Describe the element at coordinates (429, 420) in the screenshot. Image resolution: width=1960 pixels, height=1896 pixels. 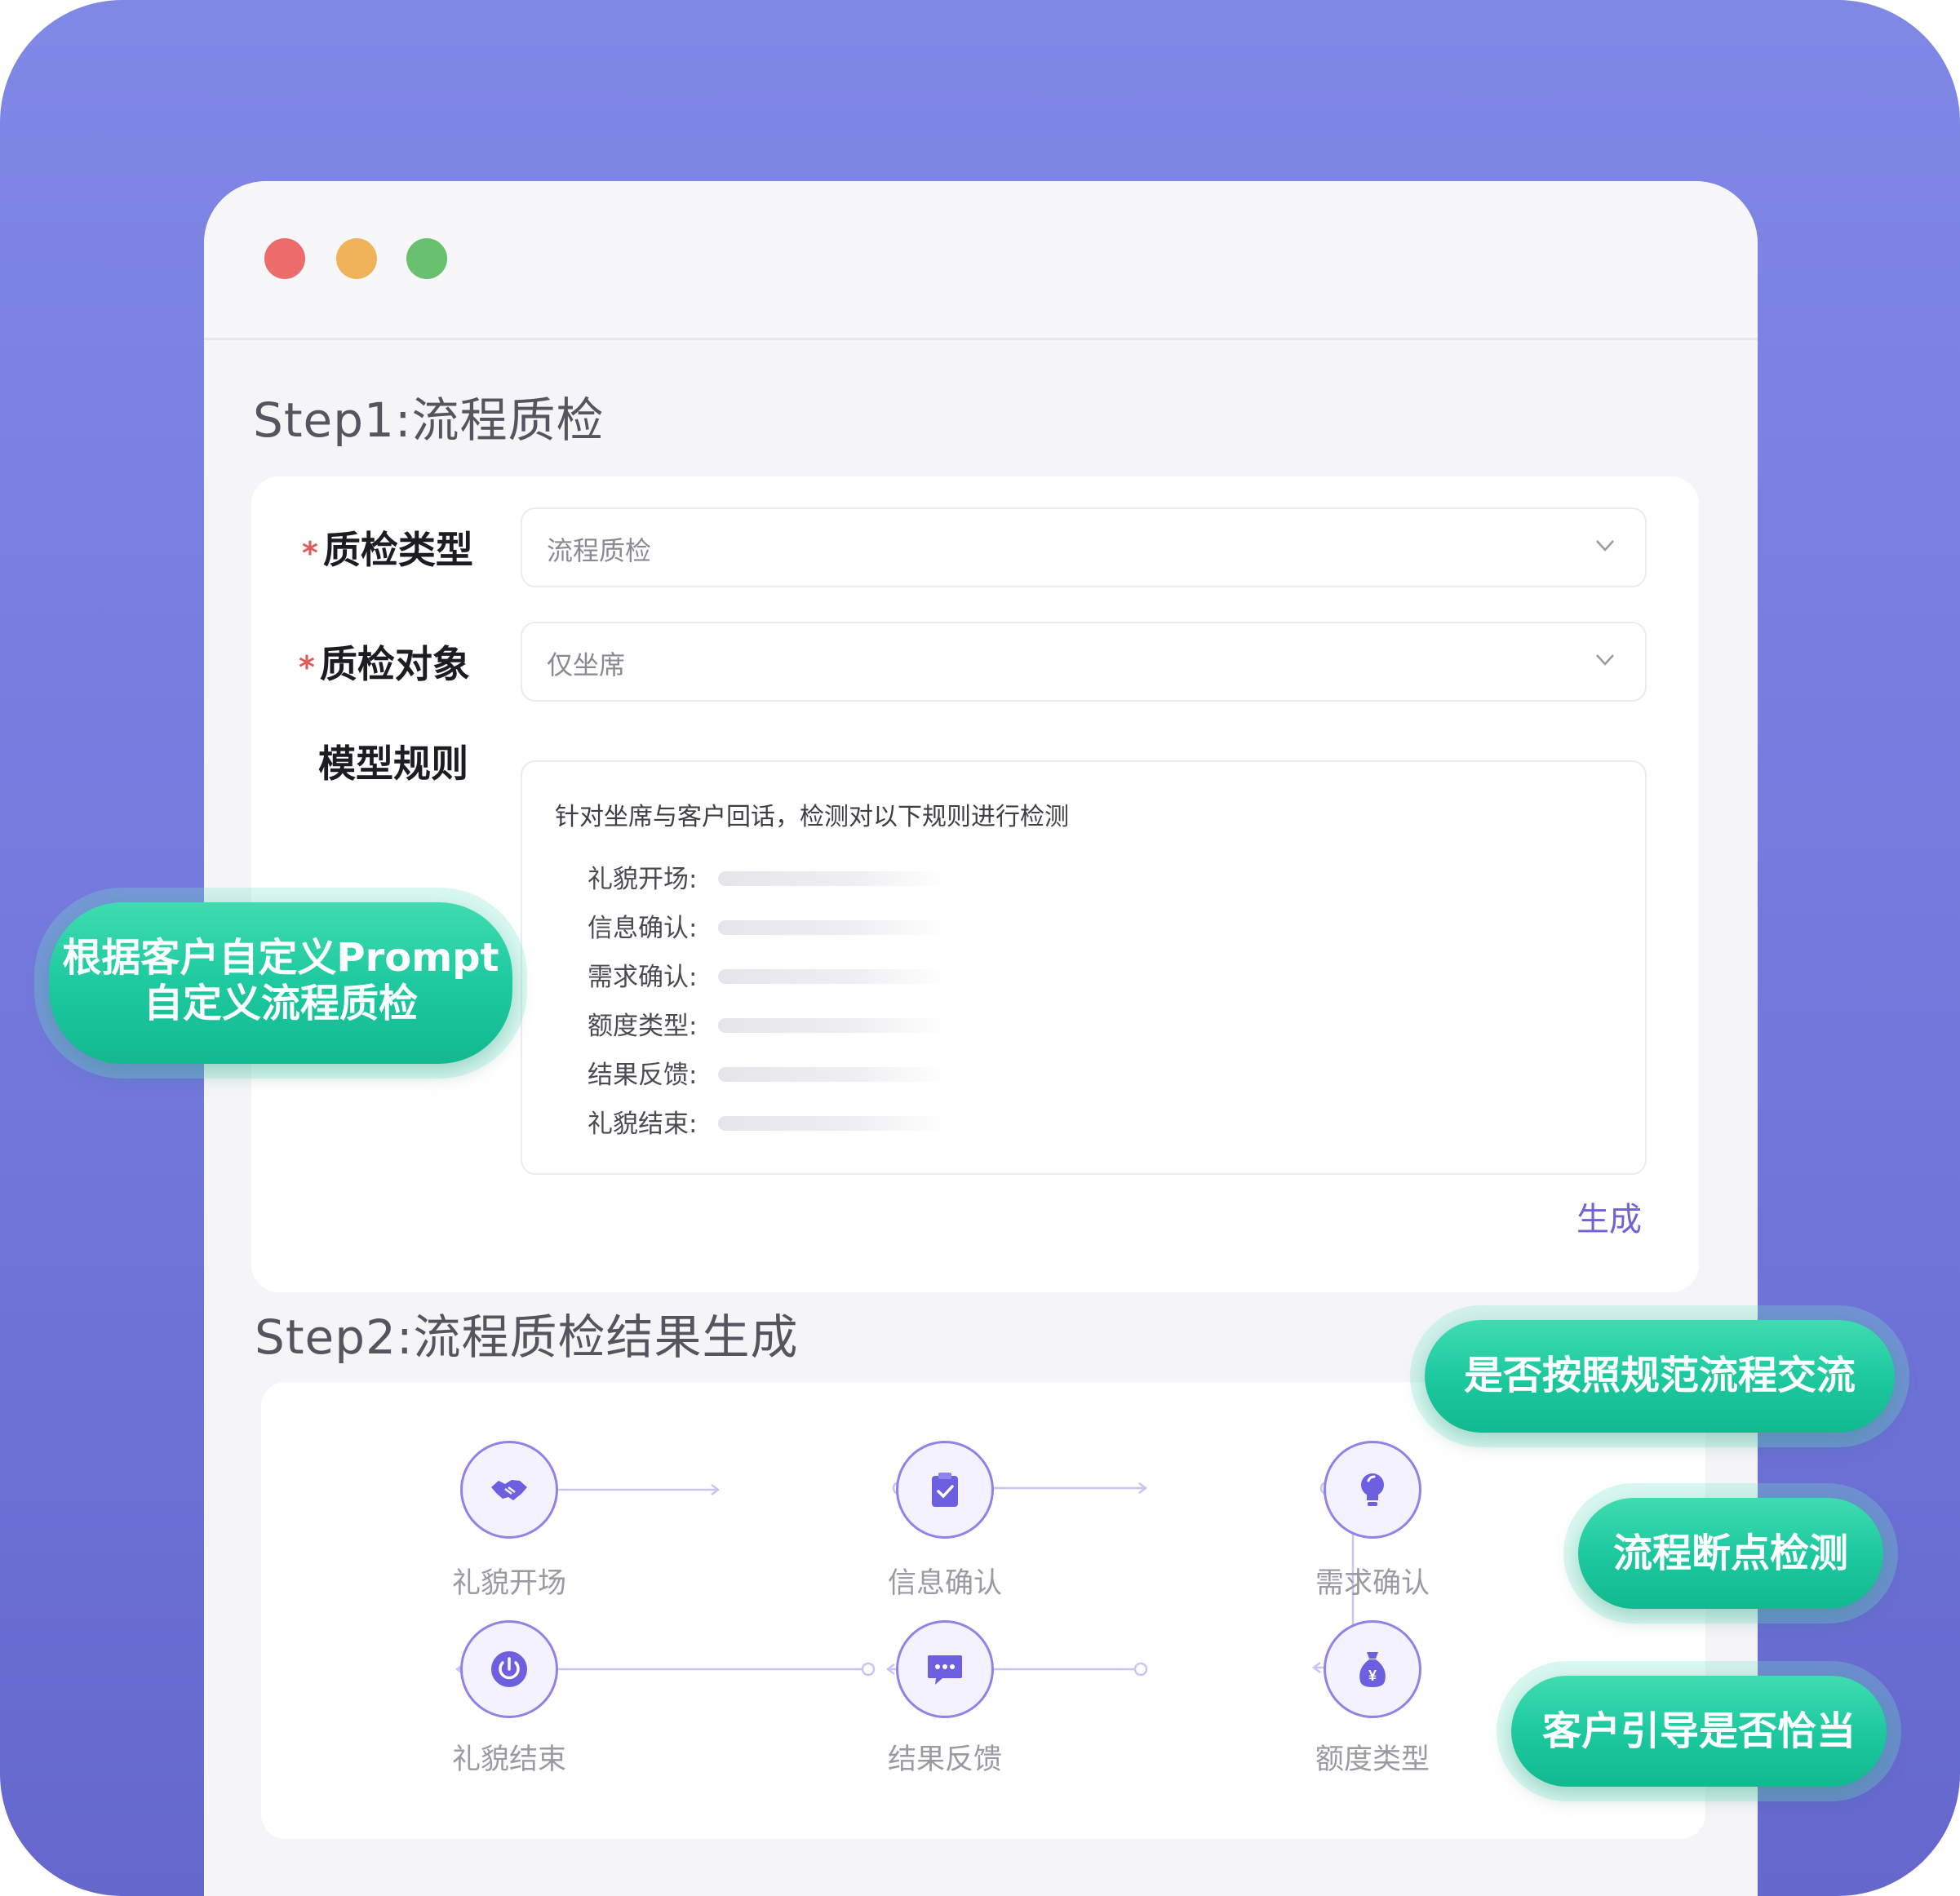
I see `step1-title: Step1:流程质检` at that location.